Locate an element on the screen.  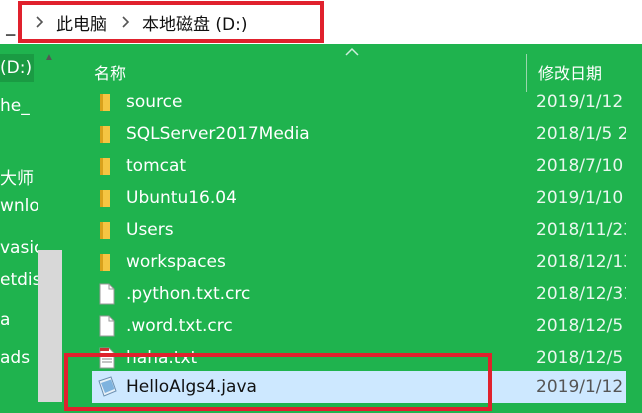
list-item: workspaces 2018/12/13 is located at coordinates (367, 262).